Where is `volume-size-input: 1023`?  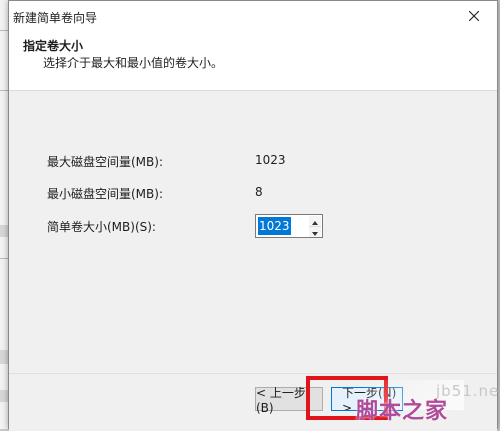 volume-size-input: 1023 is located at coordinates (274, 226).